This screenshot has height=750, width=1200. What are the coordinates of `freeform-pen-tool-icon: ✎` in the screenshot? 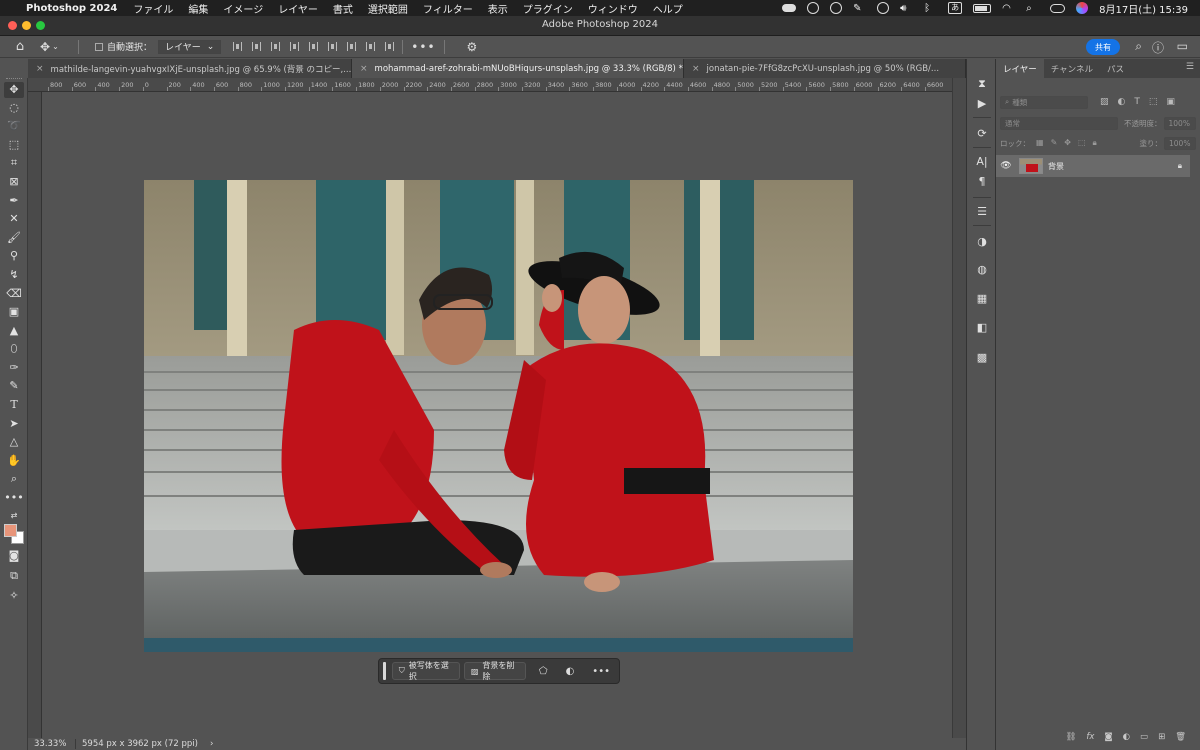 It's located at (14, 386).